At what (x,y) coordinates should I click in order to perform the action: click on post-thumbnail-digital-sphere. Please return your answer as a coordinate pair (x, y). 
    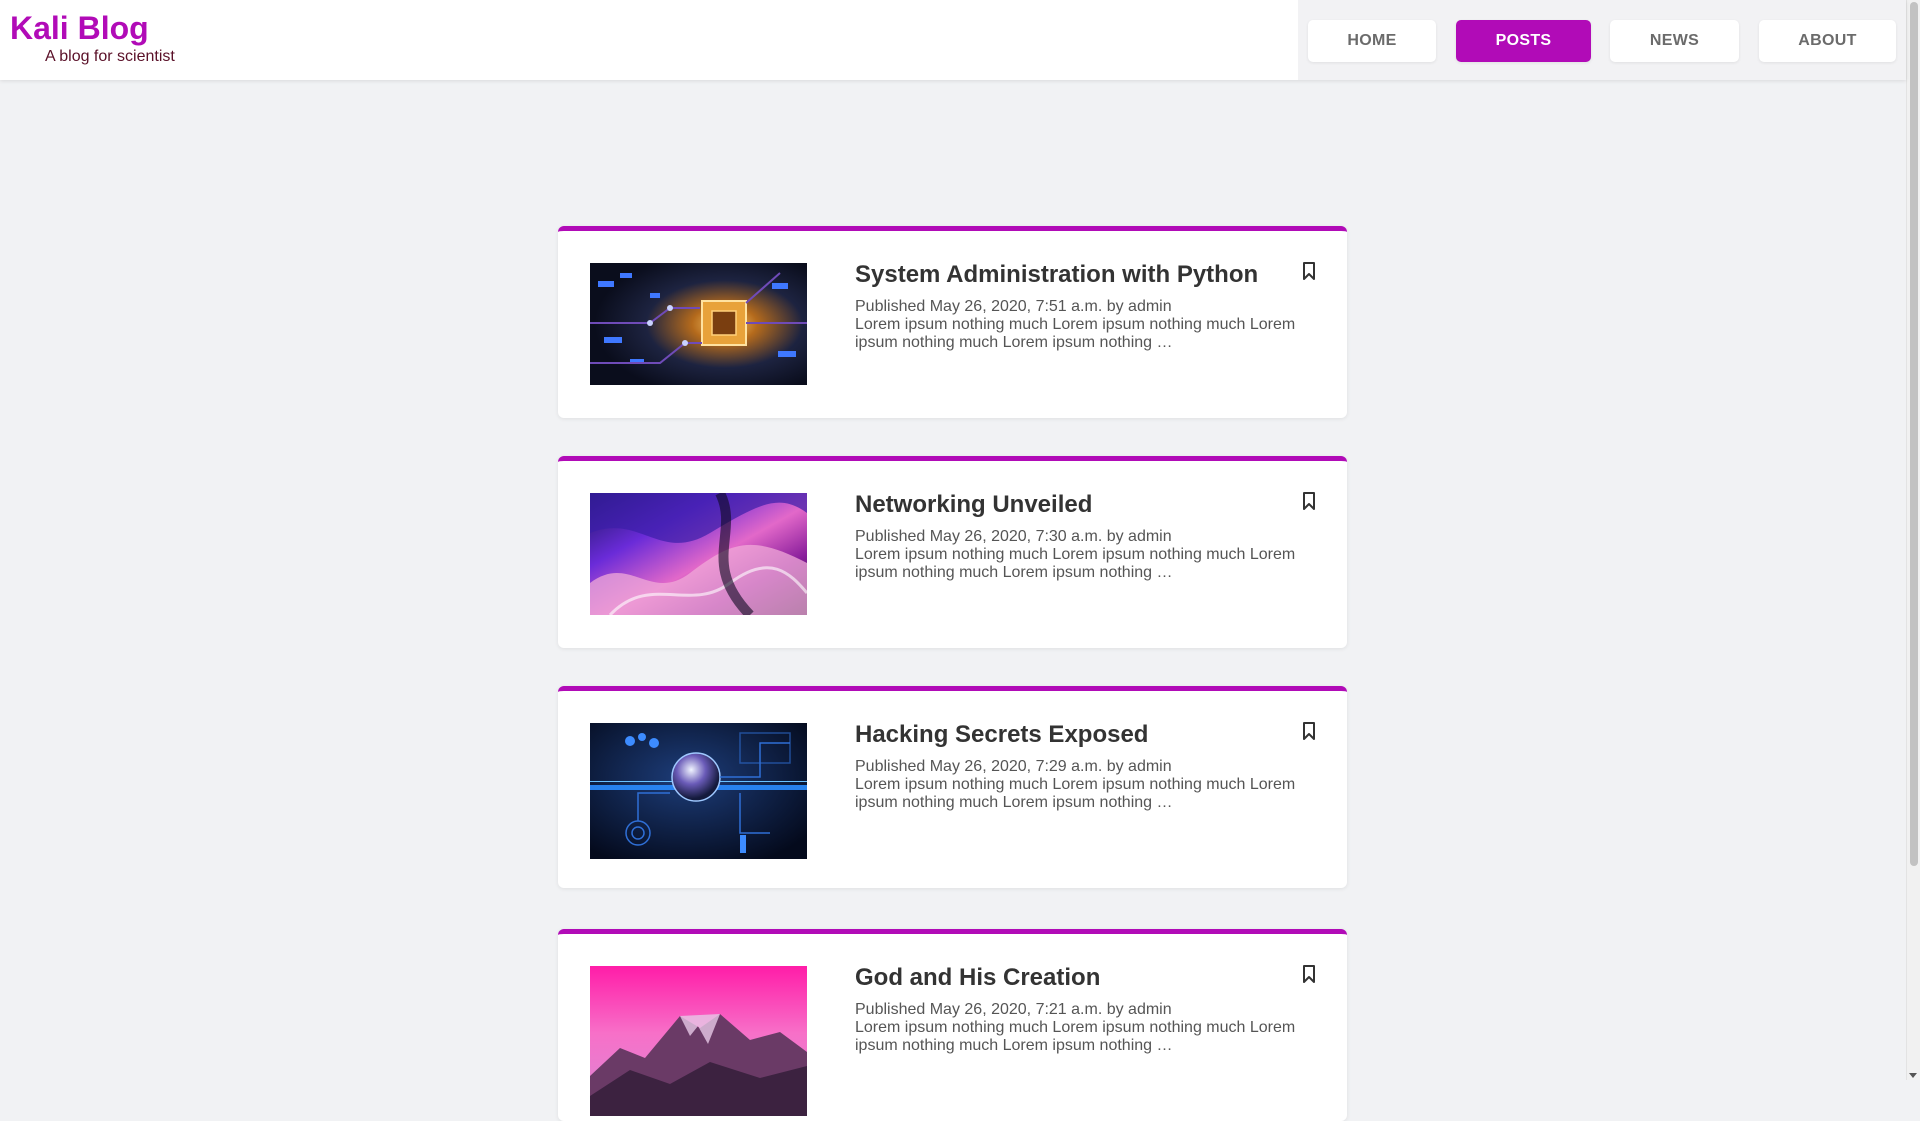
    Looking at the image, I should click on (698, 791).